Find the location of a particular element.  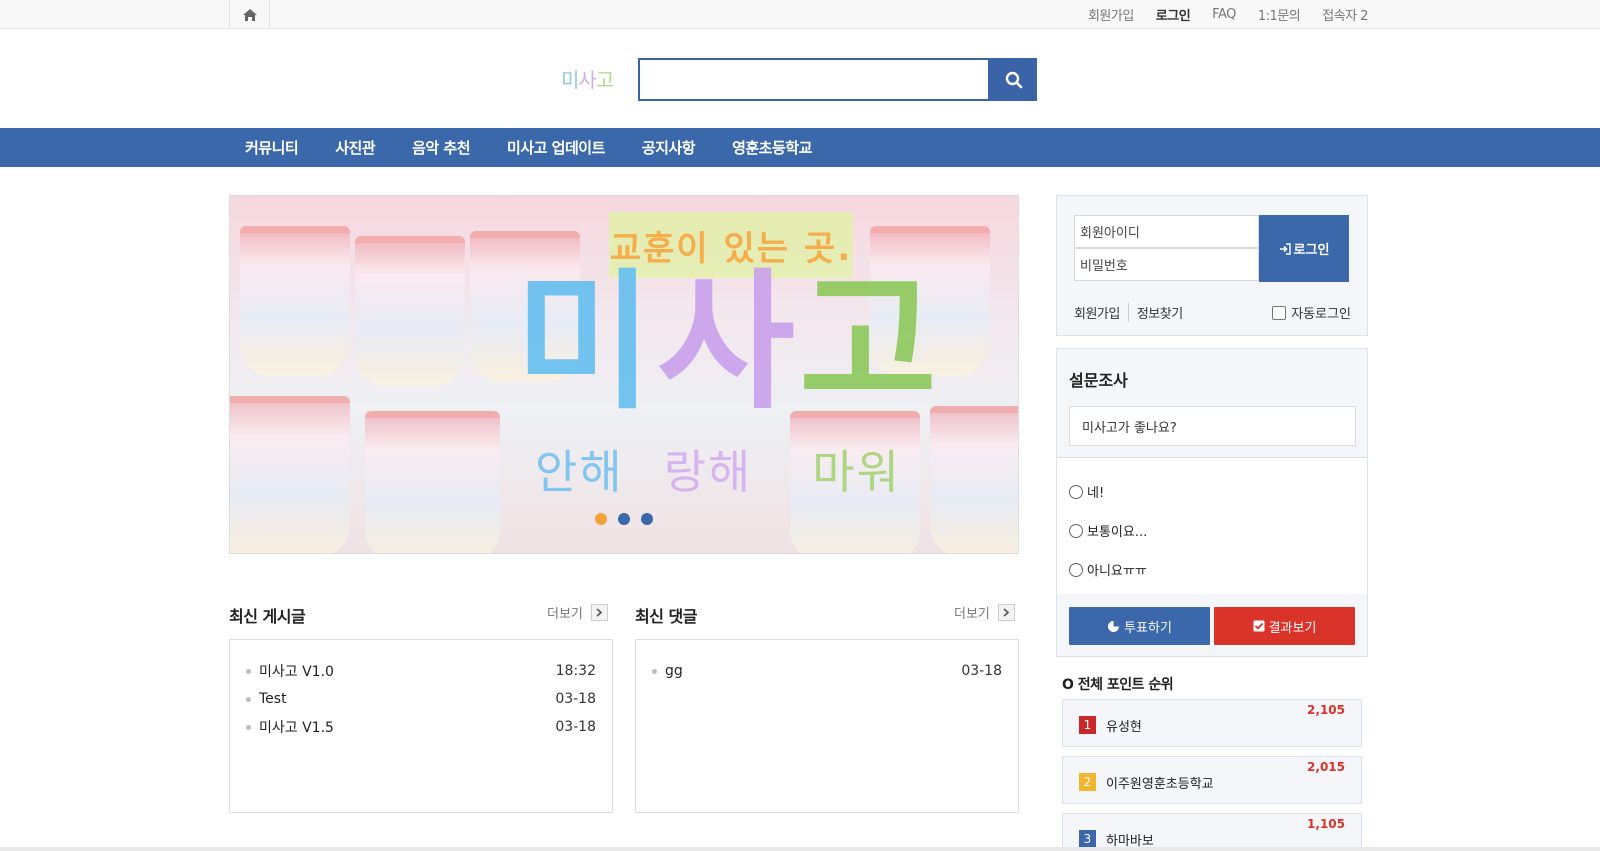

check-square-icon is located at coordinates (1259, 626).